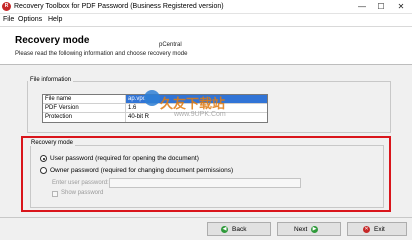  Describe the element at coordinates (193, 103) in the screenshot. I see `overlay-watermark: 久友下载站` at that location.